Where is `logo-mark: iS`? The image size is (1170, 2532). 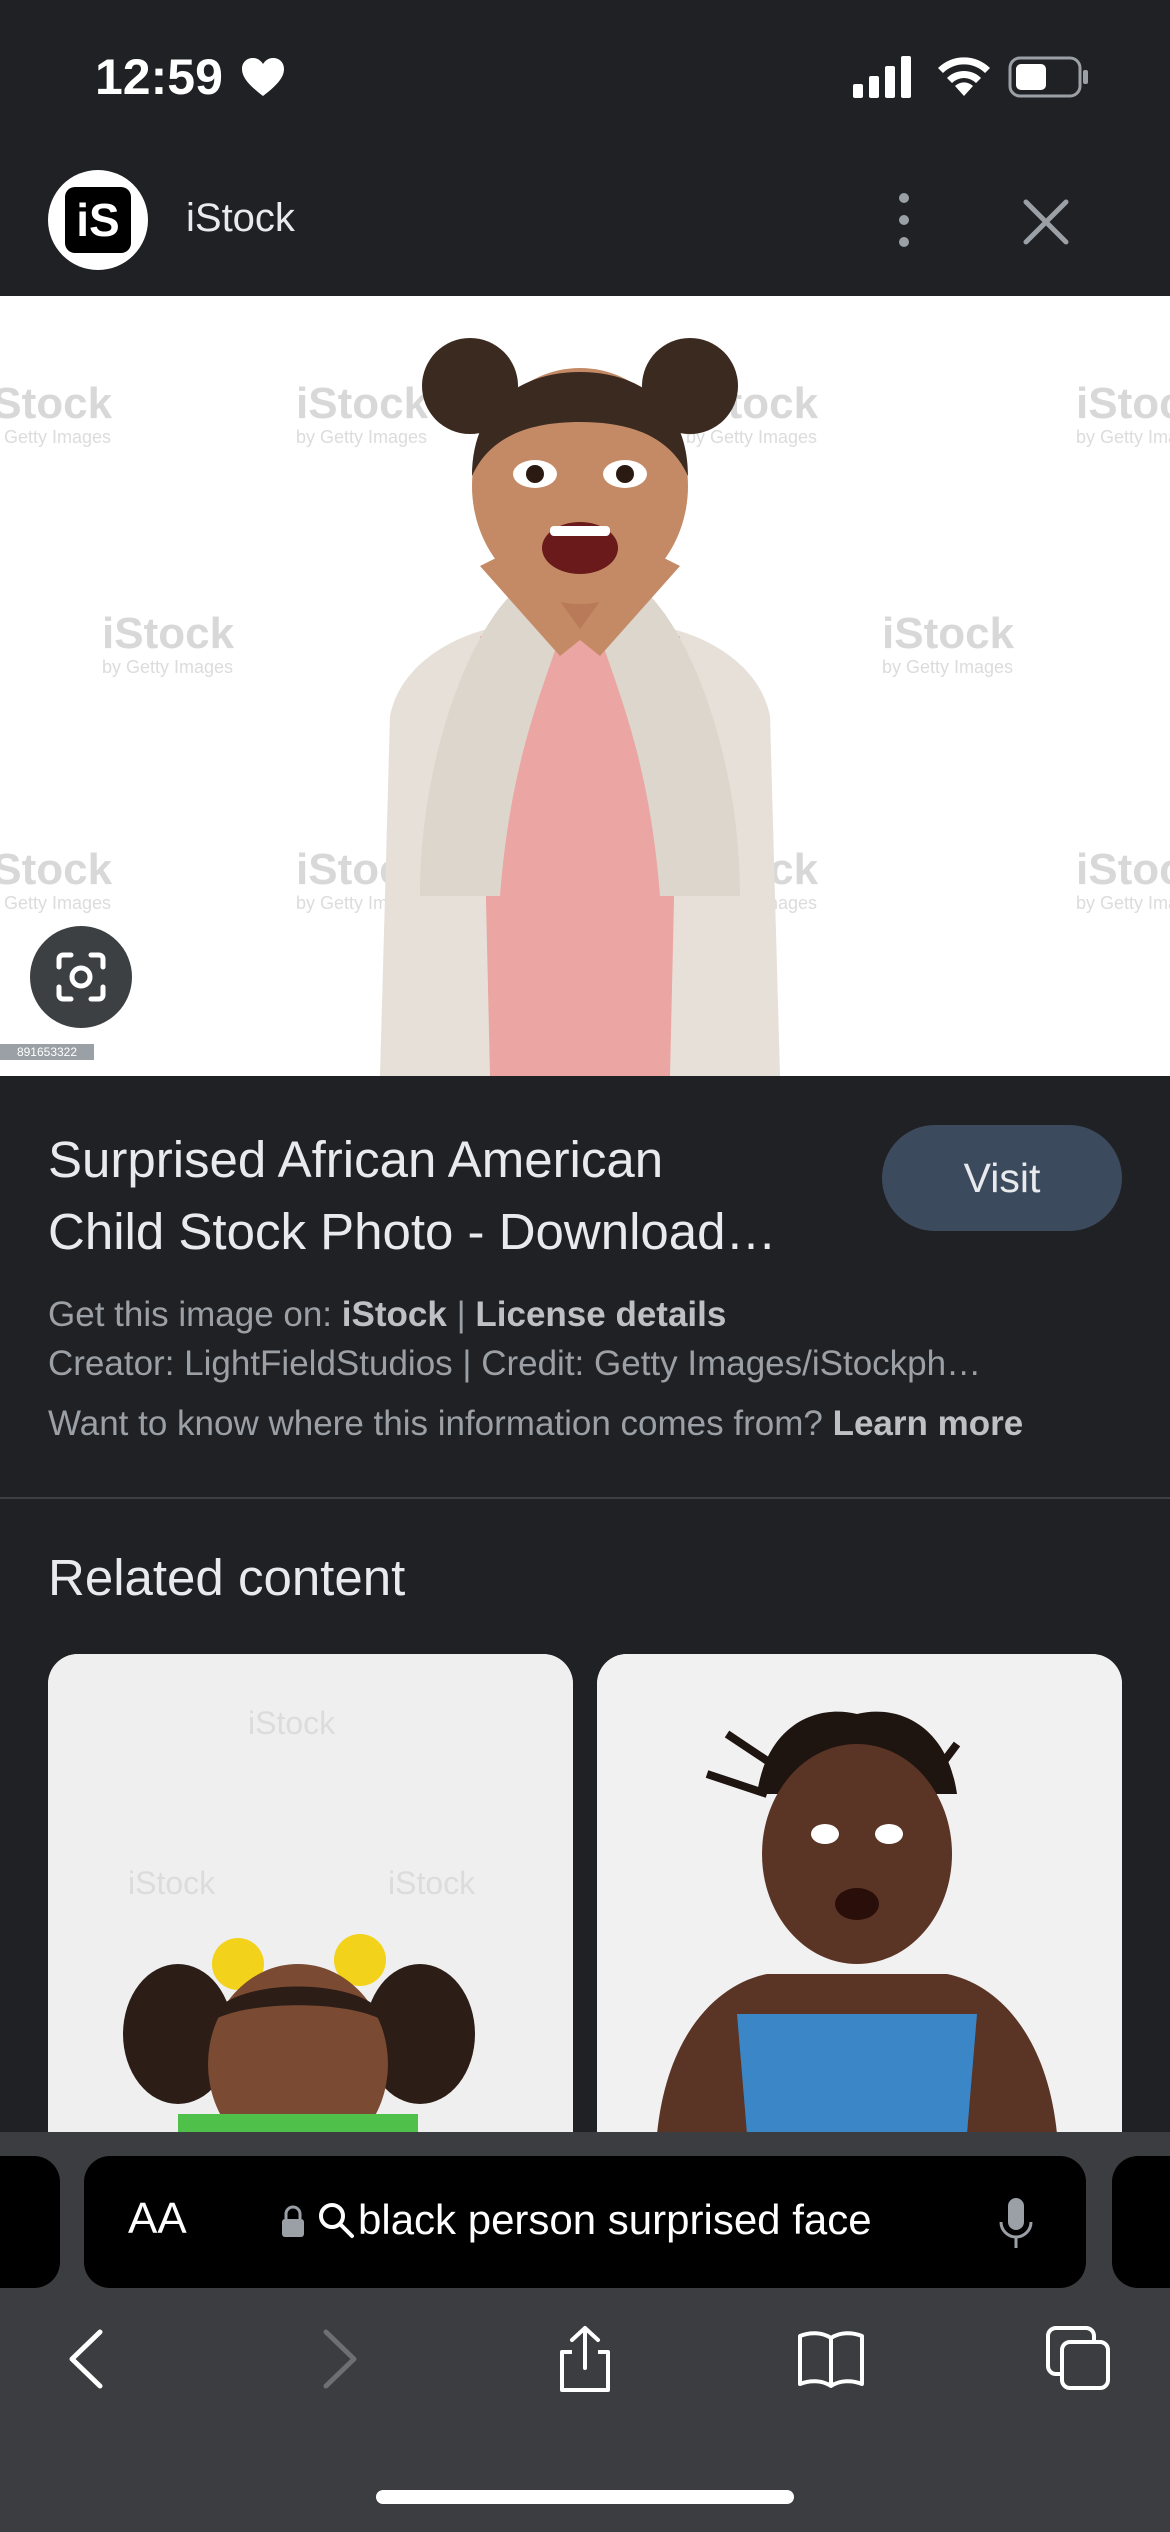
logo-mark: iS is located at coordinates (98, 220).